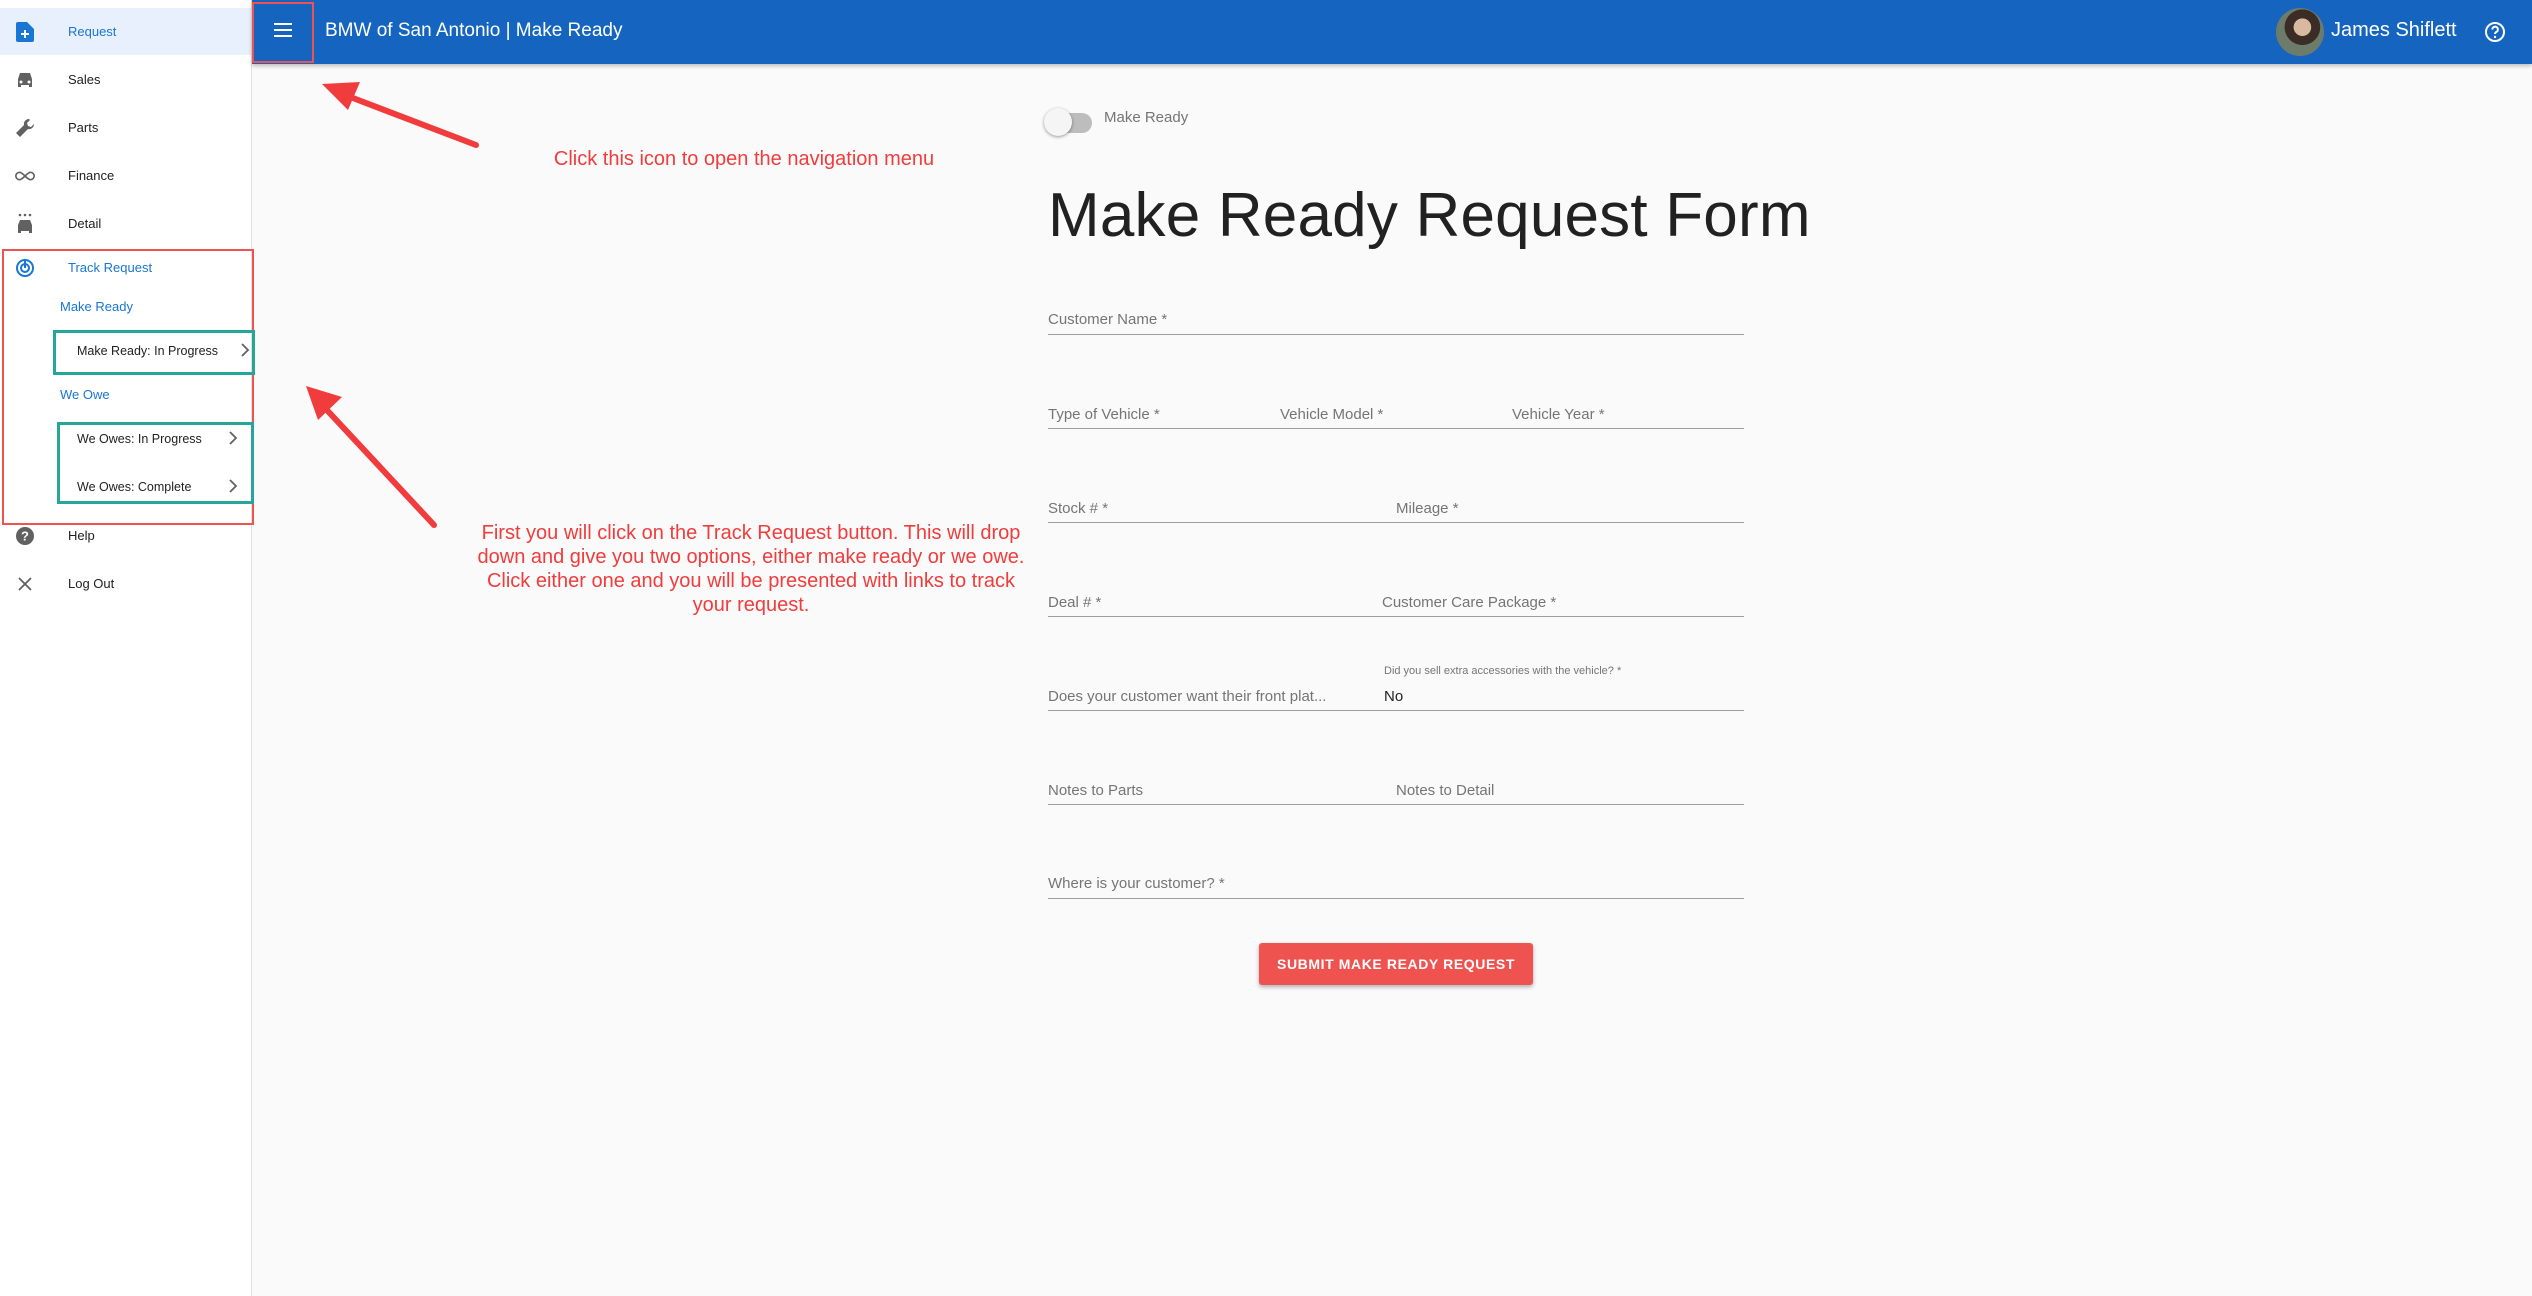  I want to click on notes-to-detail-field: Notes to Detail, so click(1566, 785).